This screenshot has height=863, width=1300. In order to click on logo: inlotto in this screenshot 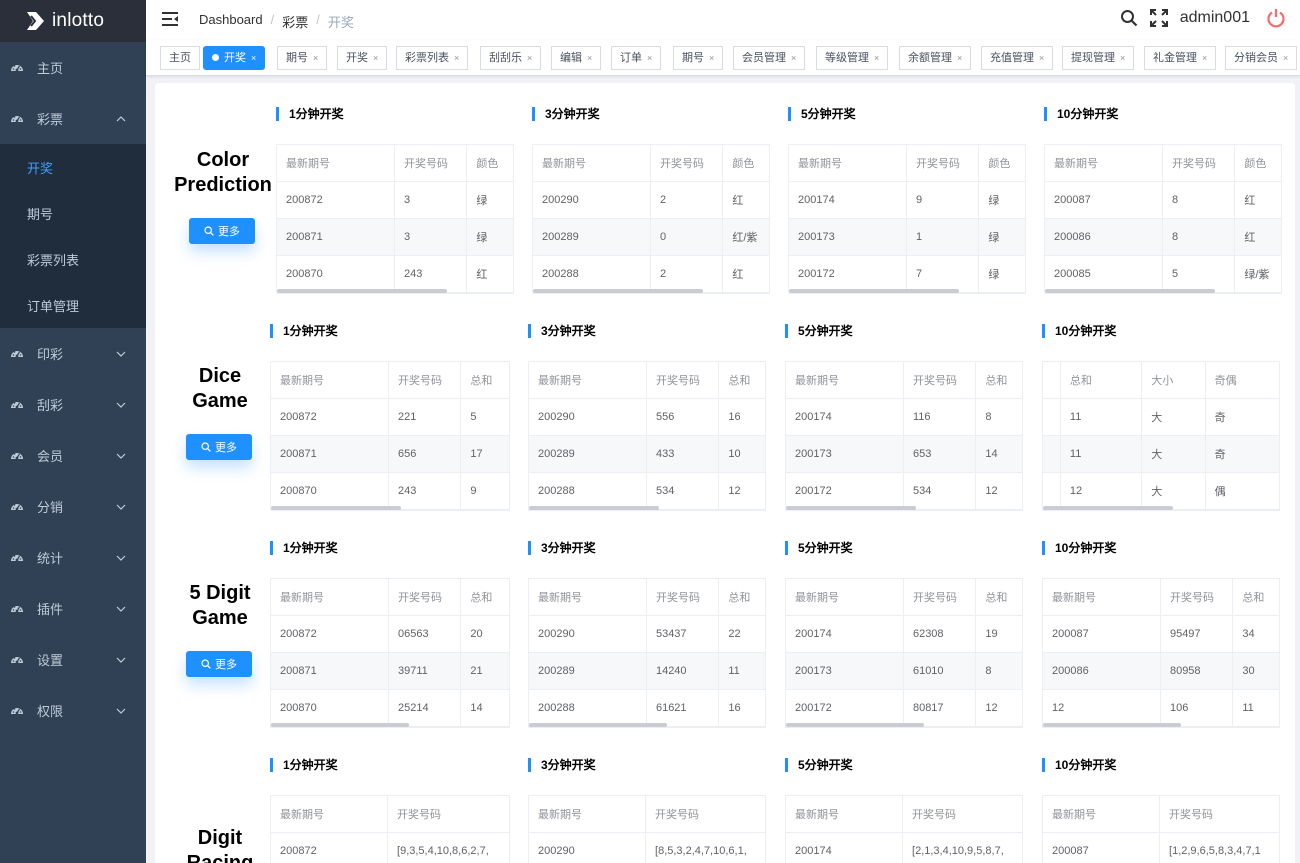, I will do `click(73, 21)`.